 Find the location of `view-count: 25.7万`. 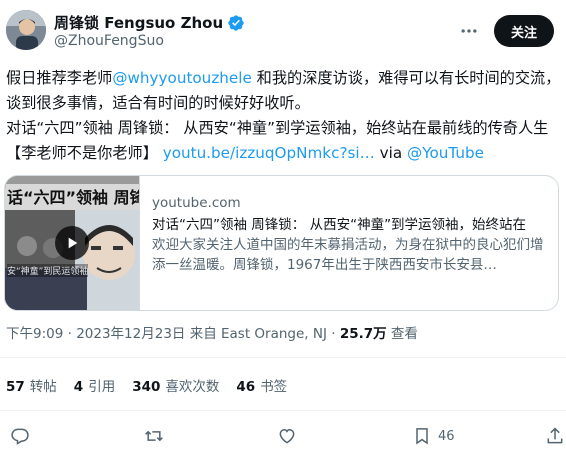

view-count: 25.7万 is located at coordinates (363, 334).